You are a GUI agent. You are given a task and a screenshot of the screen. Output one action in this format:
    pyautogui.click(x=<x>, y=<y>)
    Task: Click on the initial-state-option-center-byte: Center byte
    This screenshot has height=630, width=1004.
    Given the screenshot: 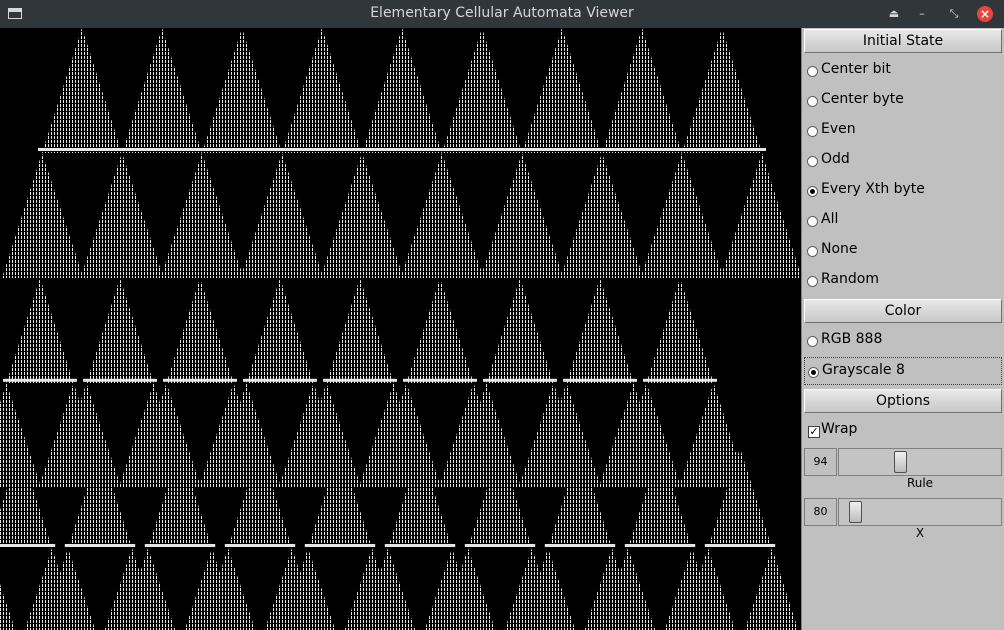 What is the action you would take?
    pyautogui.click(x=903, y=101)
    